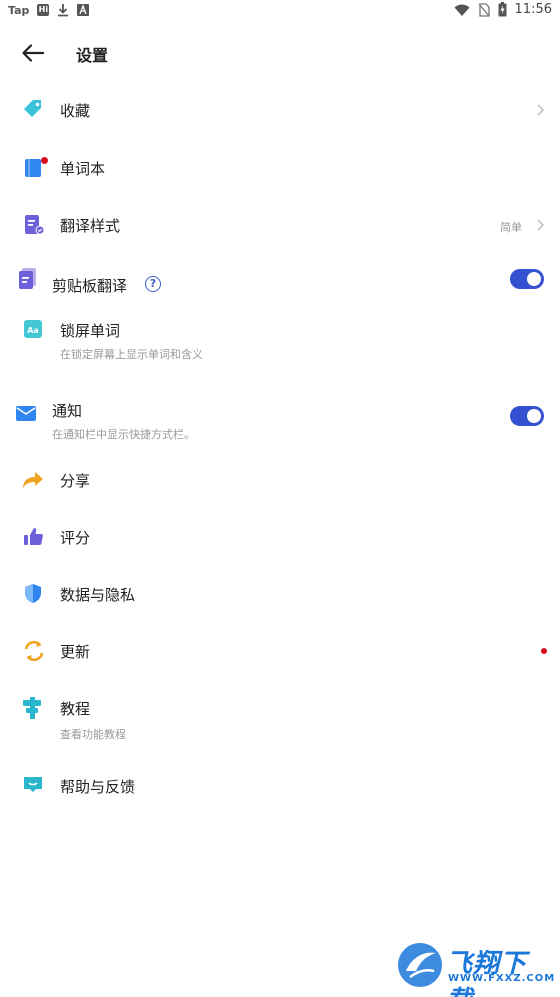  What do you see at coordinates (280, 594) in the screenshot?
I see `settings-item-data-privacy: 数据与隐私` at bounding box center [280, 594].